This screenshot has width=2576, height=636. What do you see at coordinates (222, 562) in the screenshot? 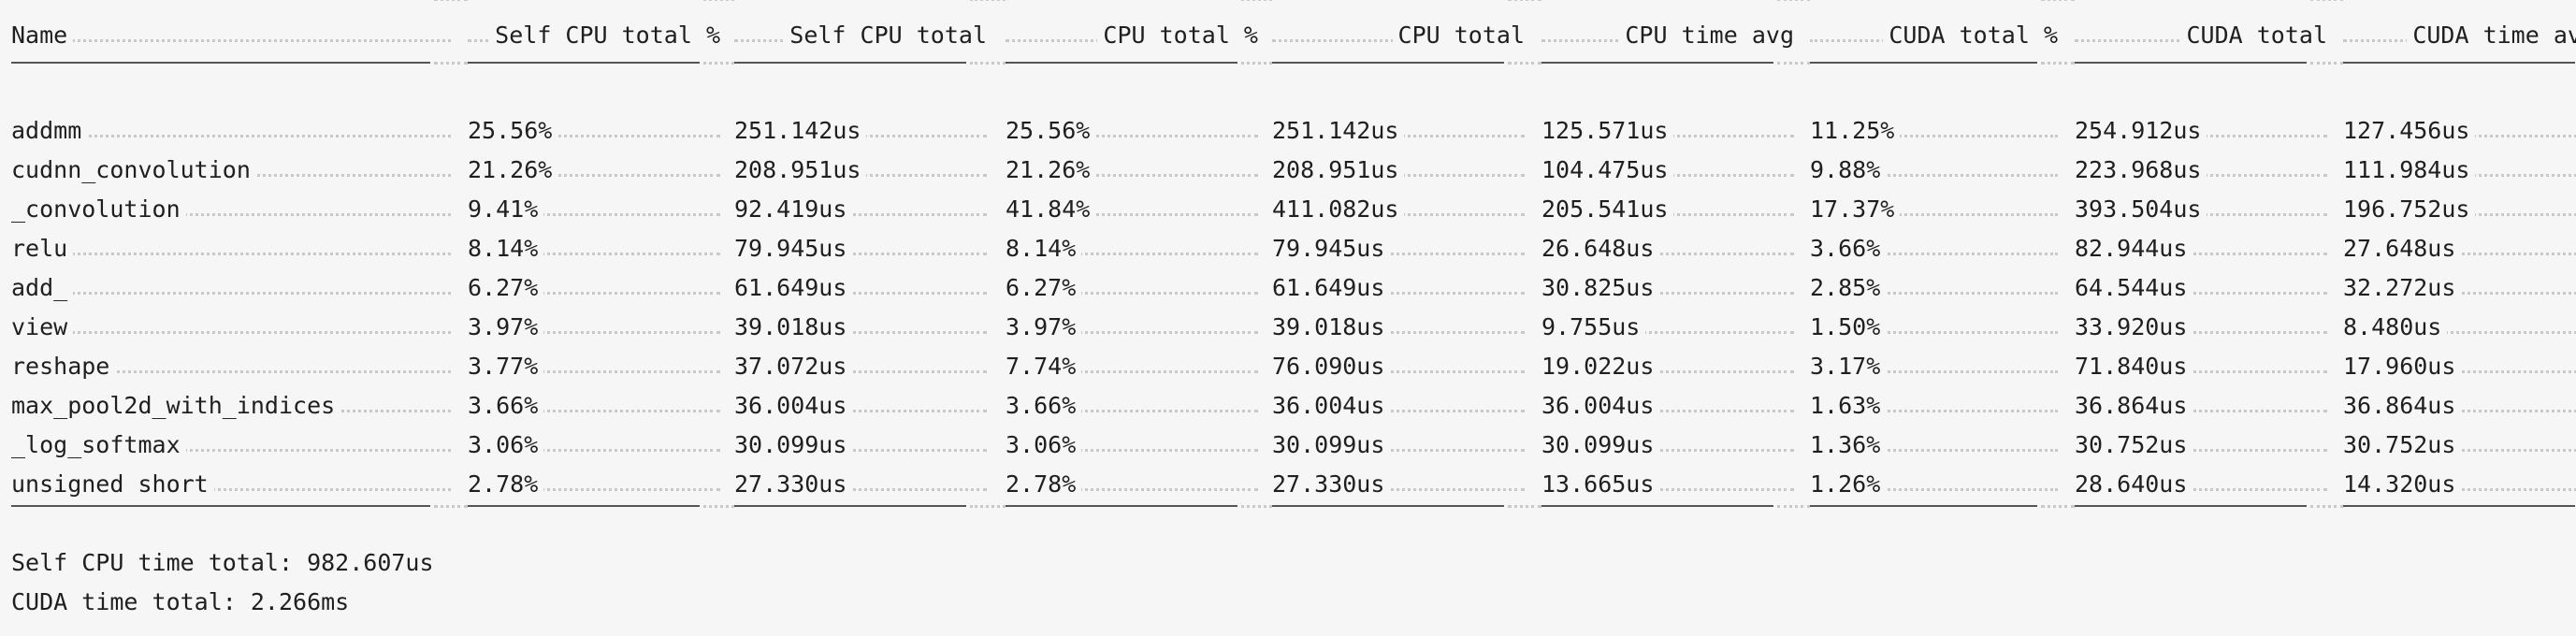
I see `self-cpu-time-total: Self CPU time total: 982.607us` at bounding box center [222, 562].